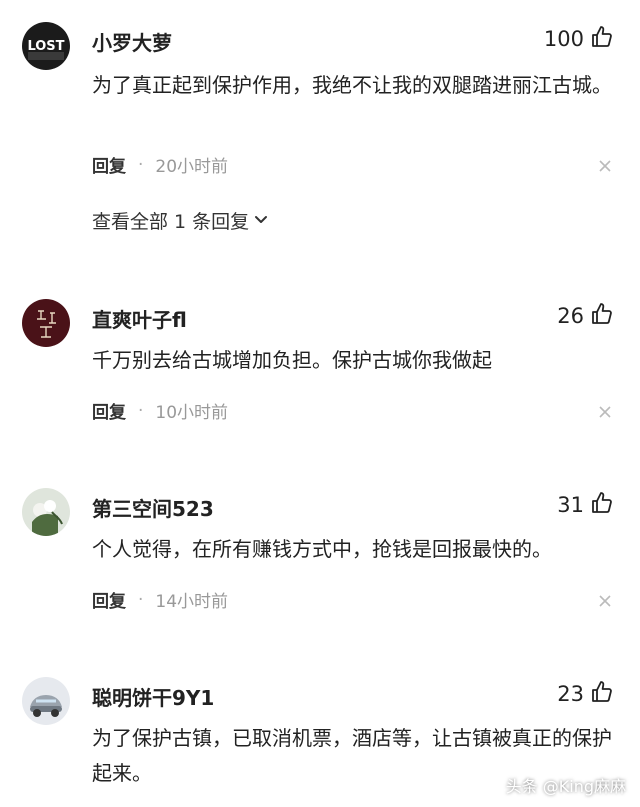 Image resolution: width=640 pixels, height=807 pixels. What do you see at coordinates (565, 786) in the screenshot?
I see `watermark: 头条 @King麻麻` at bounding box center [565, 786].